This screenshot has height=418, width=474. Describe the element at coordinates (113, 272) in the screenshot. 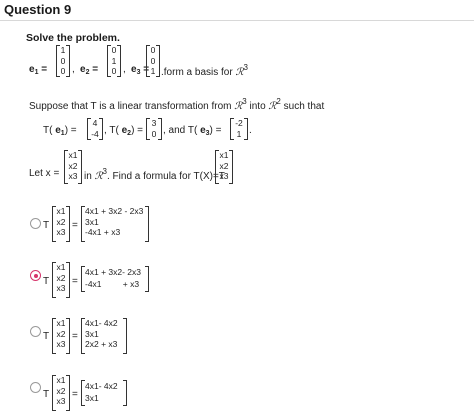

I see `option-b-row-1: 4x1 + 3x2- 2x3` at that location.